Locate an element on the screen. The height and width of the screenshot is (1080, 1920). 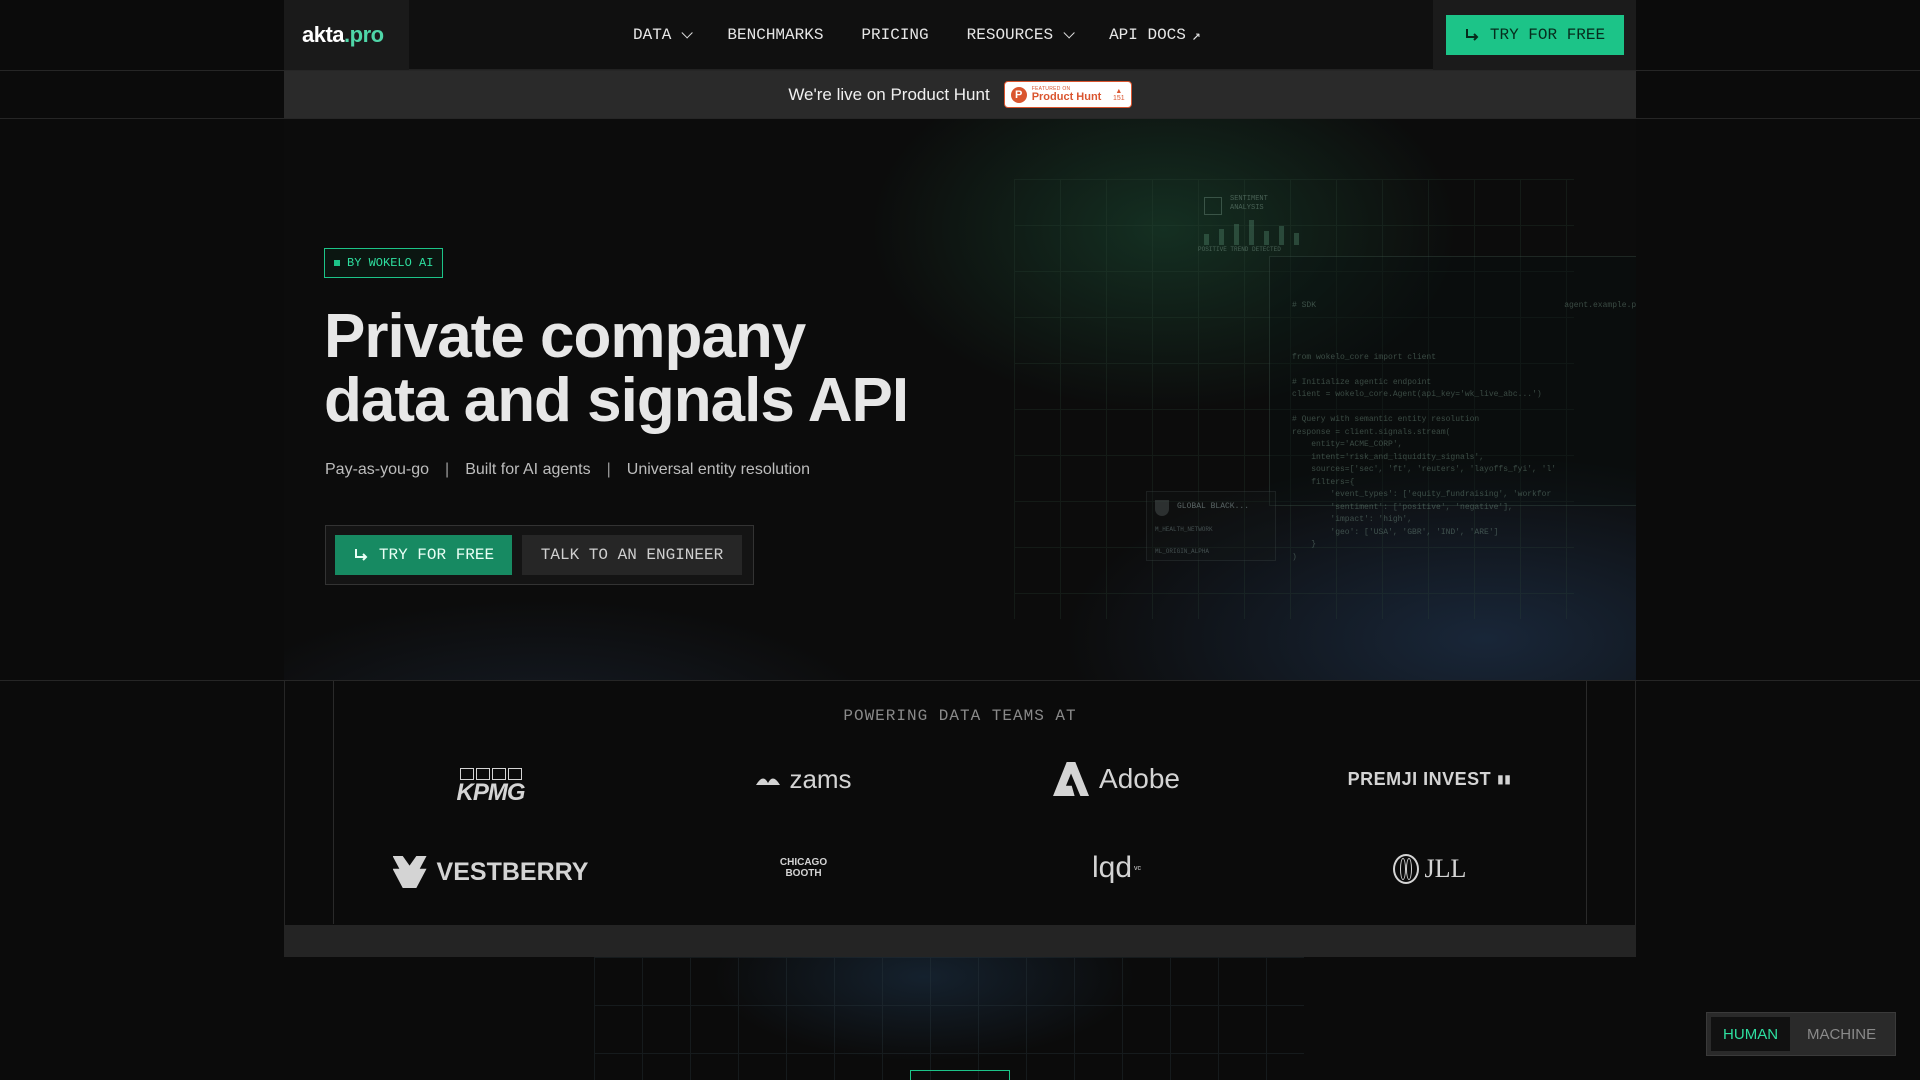
nav-item-data: DATA is located at coordinates (663, 35).